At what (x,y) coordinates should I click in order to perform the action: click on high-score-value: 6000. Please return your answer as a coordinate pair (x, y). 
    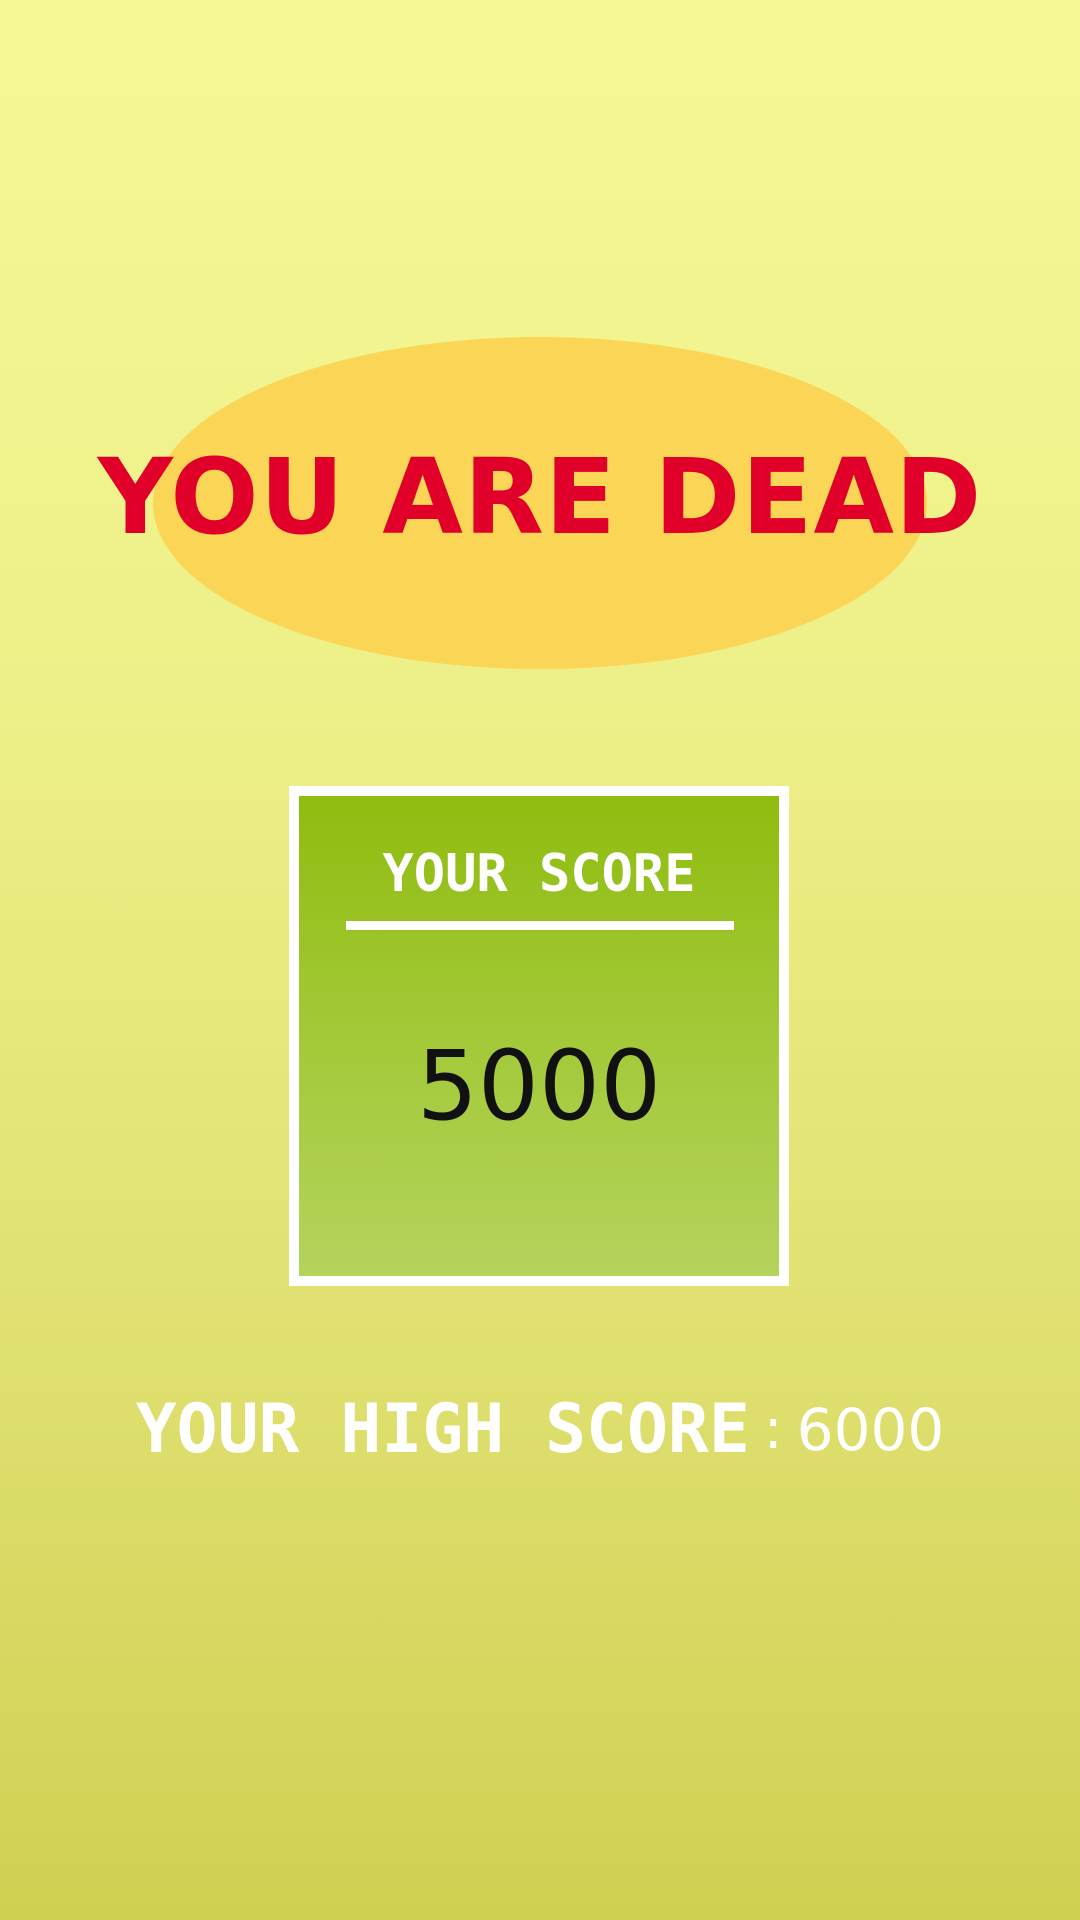
    Looking at the image, I should click on (870, 1430).